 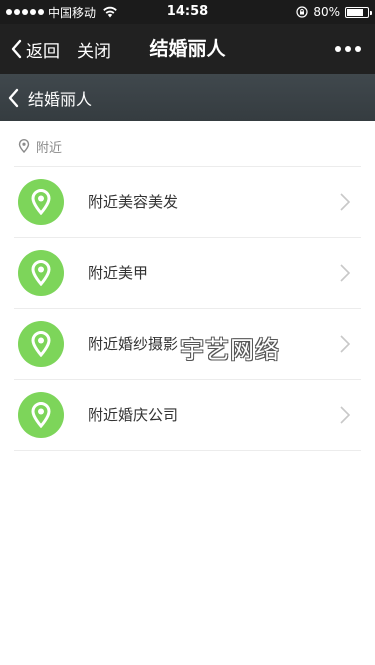 What do you see at coordinates (133, 202) in the screenshot?
I see `list-item-label: 附近美容美发` at bounding box center [133, 202].